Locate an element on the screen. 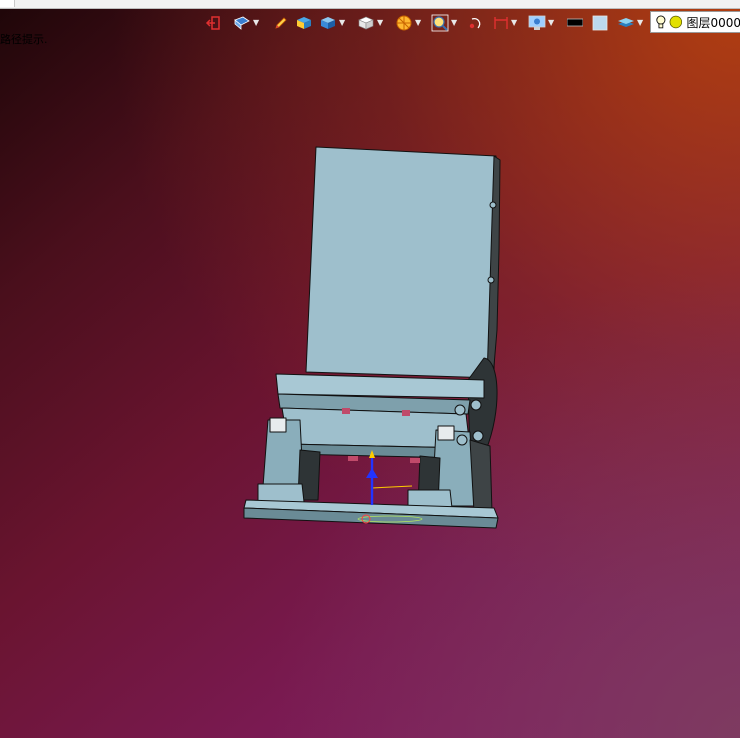  black-bar-icon is located at coordinates (575, 22).